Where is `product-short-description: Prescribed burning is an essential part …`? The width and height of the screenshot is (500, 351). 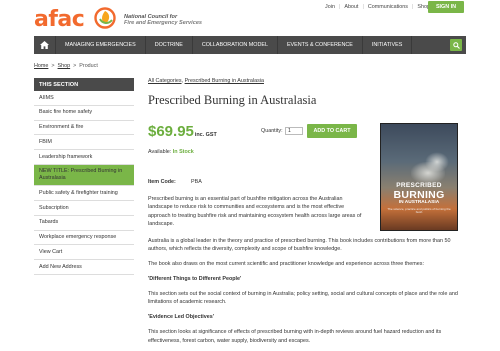 product-short-description: Prescribed burning is an essential part … is located at coordinates (255, 212).